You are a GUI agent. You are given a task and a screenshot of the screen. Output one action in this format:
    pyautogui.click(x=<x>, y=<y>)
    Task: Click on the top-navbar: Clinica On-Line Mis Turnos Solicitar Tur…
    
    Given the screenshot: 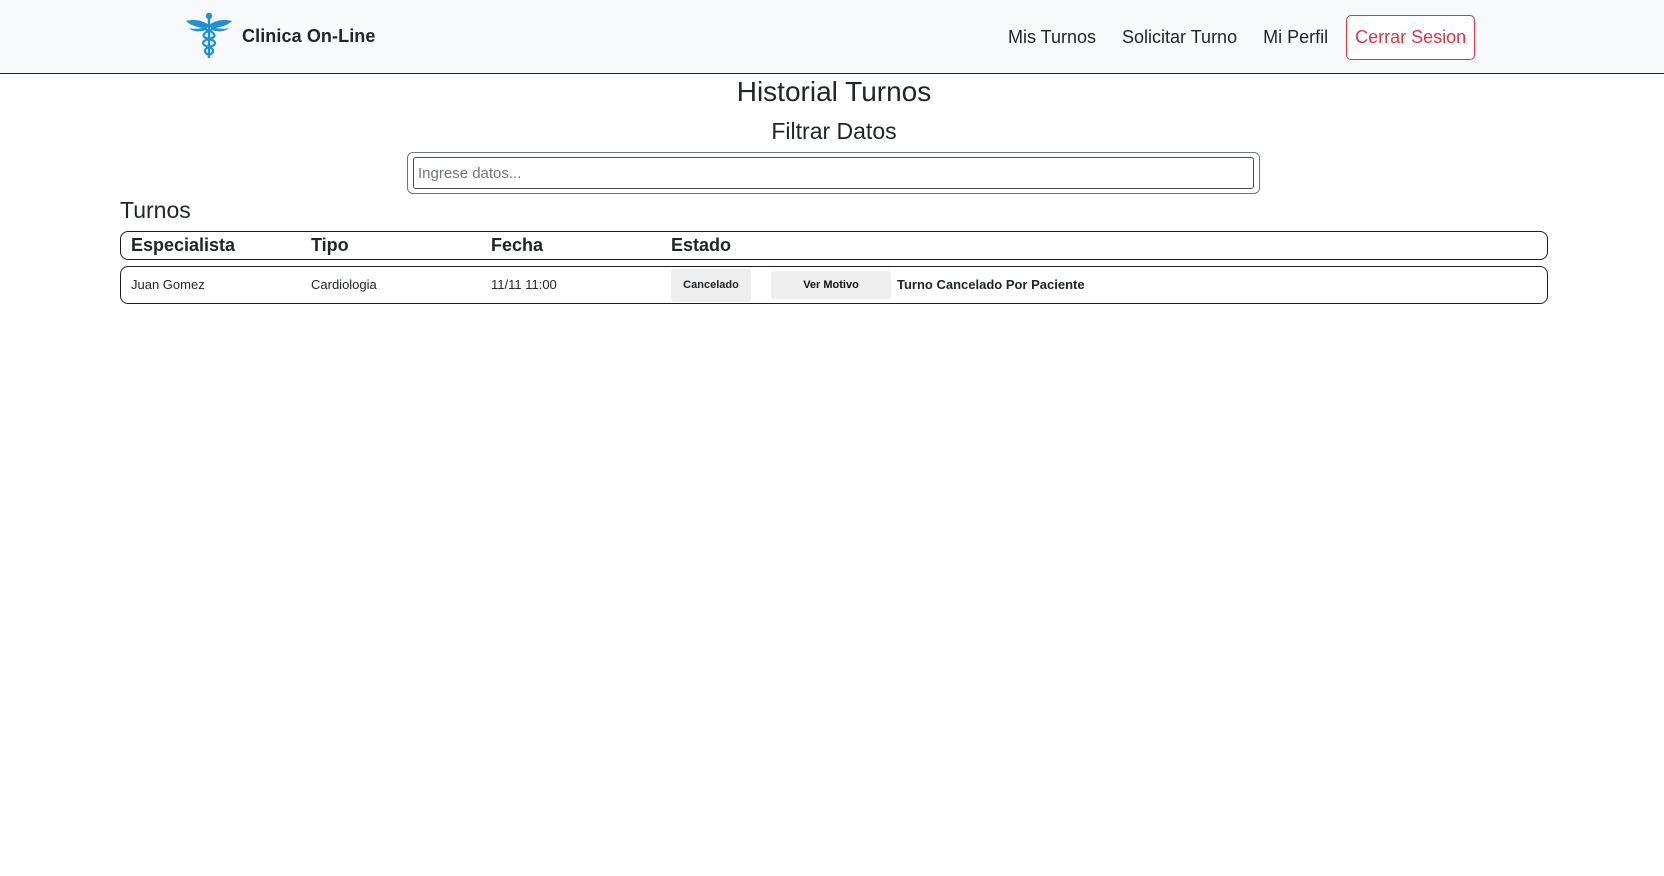 What is the action you would take?
    pyautogui.click(x=832, y=37)
    